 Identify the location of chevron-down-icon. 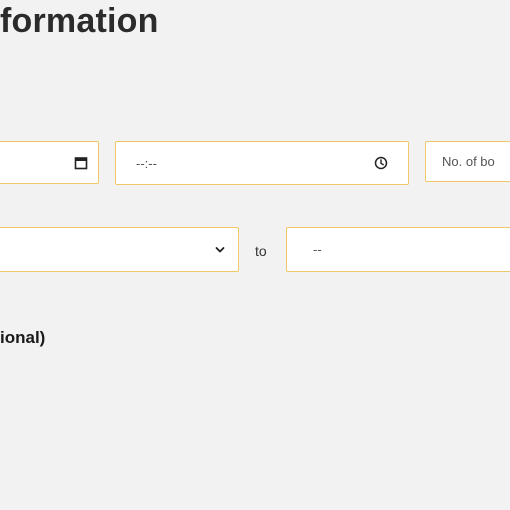
(220, 250).